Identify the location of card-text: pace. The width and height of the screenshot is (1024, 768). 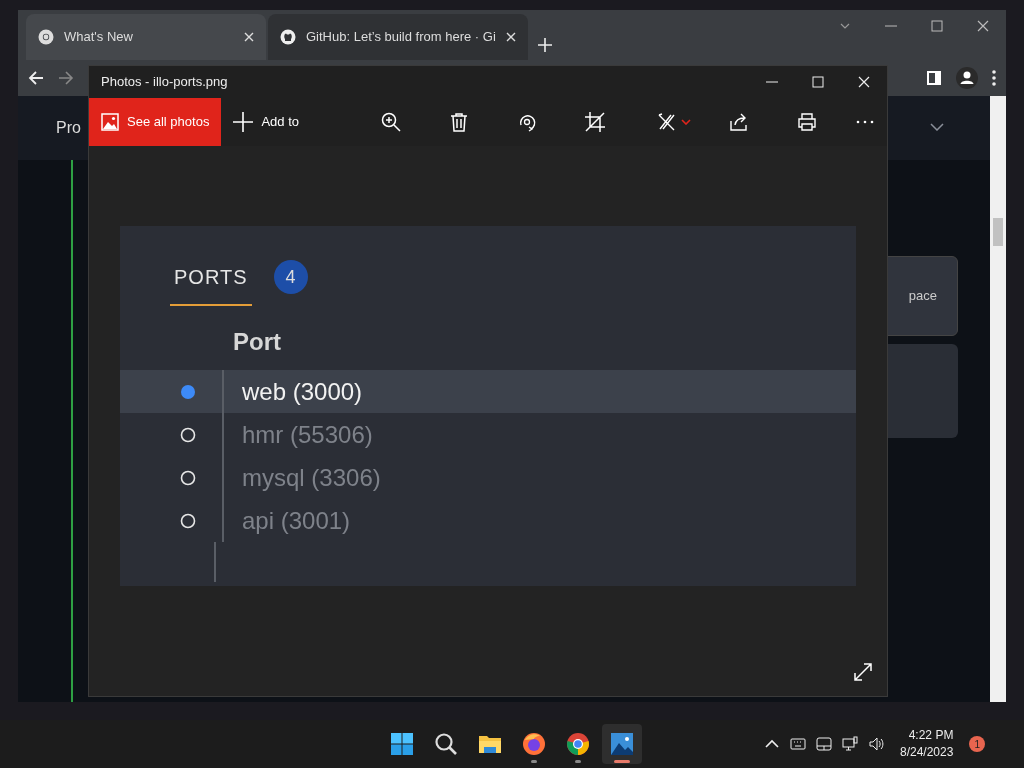
(922, 296).